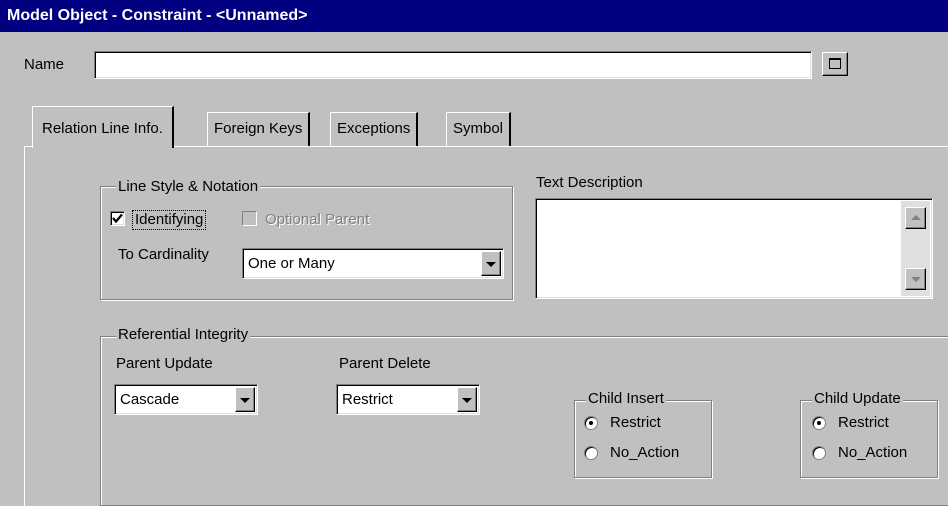 Image resolution: width=948 pixels, height=506 pixels. I want to click on name-expand-button, so click(835, 64).